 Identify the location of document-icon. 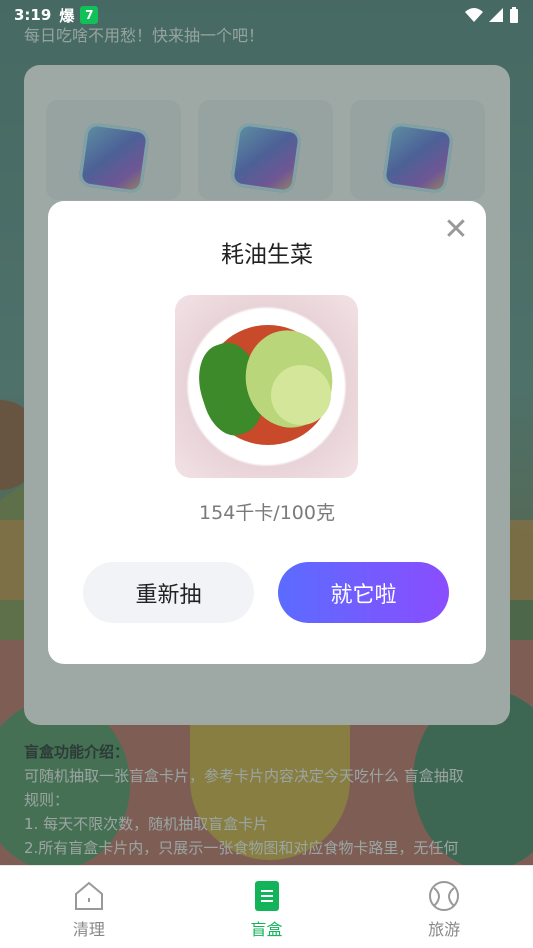
(267, 896).